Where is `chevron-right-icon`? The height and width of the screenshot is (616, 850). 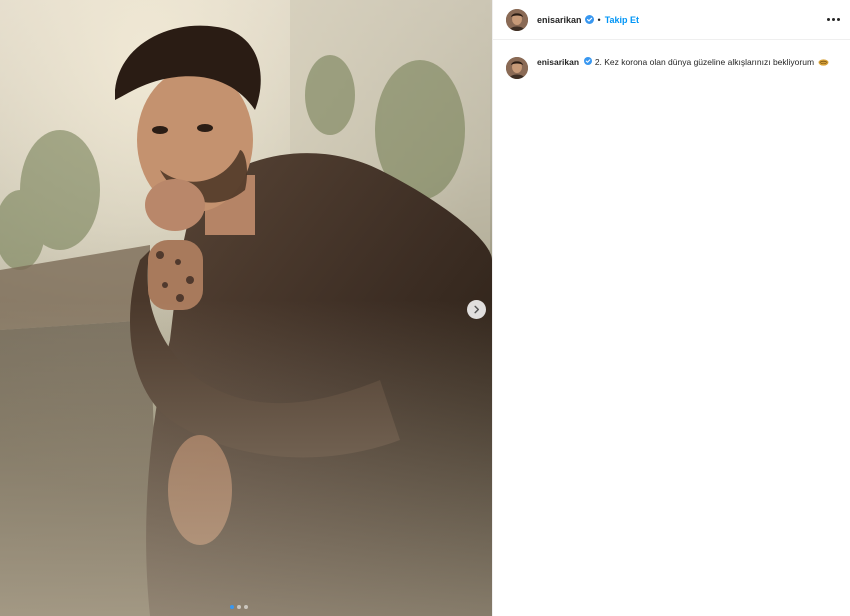 chevron-right-icon is located at coordinates (477, 309).